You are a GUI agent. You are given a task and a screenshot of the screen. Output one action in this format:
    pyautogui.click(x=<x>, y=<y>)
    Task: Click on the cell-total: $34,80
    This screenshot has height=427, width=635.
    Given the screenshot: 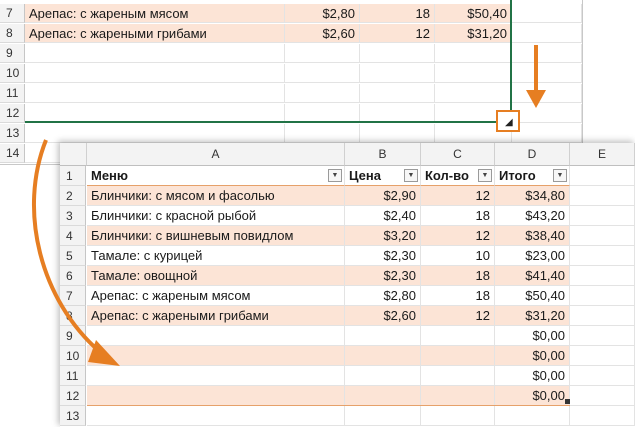 What is the action you would take?
    pyautogui.click(x=532, y=196)
    